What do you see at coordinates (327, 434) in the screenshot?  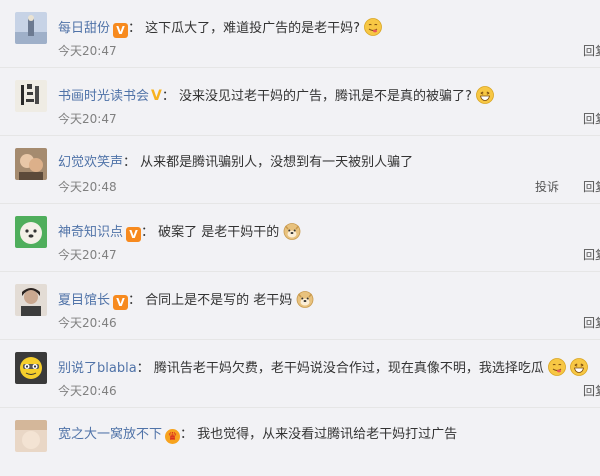 I see `comment-text: 我也觉得，从来没看过腾讯给老干妈打过广告` at bounding box center [327, 434].